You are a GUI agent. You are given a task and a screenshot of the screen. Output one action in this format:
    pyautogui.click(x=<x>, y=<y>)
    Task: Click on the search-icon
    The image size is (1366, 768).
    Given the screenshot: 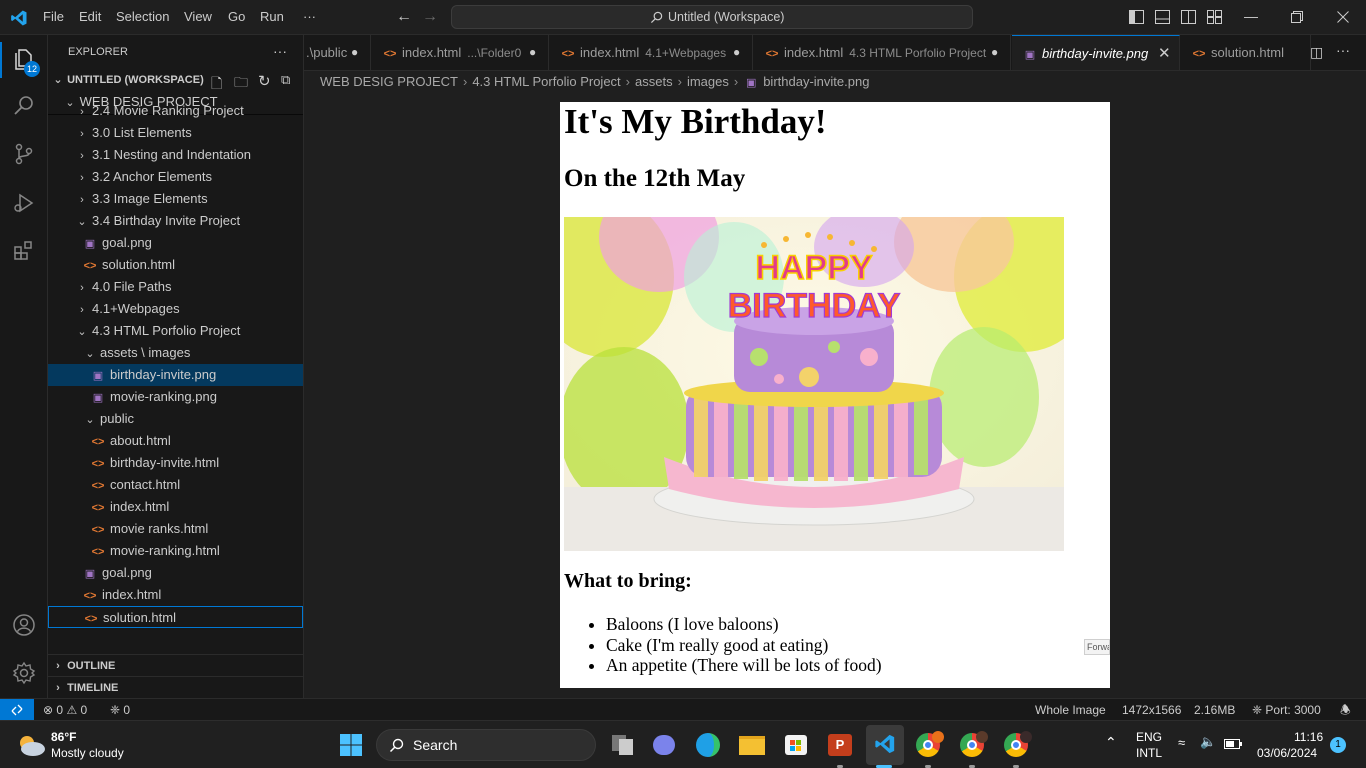 What is the action you would take?
    pyautogui.click(x=24, y=106)
    